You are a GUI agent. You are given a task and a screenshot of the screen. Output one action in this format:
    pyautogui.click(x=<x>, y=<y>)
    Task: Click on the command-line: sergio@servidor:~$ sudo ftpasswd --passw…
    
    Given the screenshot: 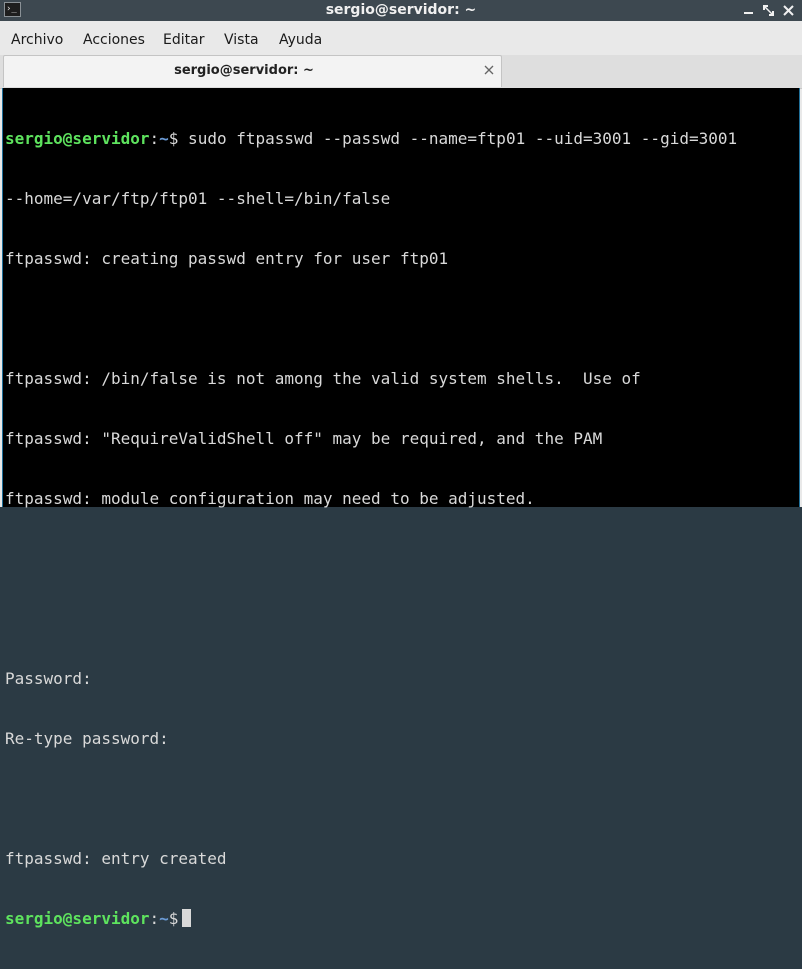 What is the action you would take?
    pyautogui.click(x=402, y=139)
    